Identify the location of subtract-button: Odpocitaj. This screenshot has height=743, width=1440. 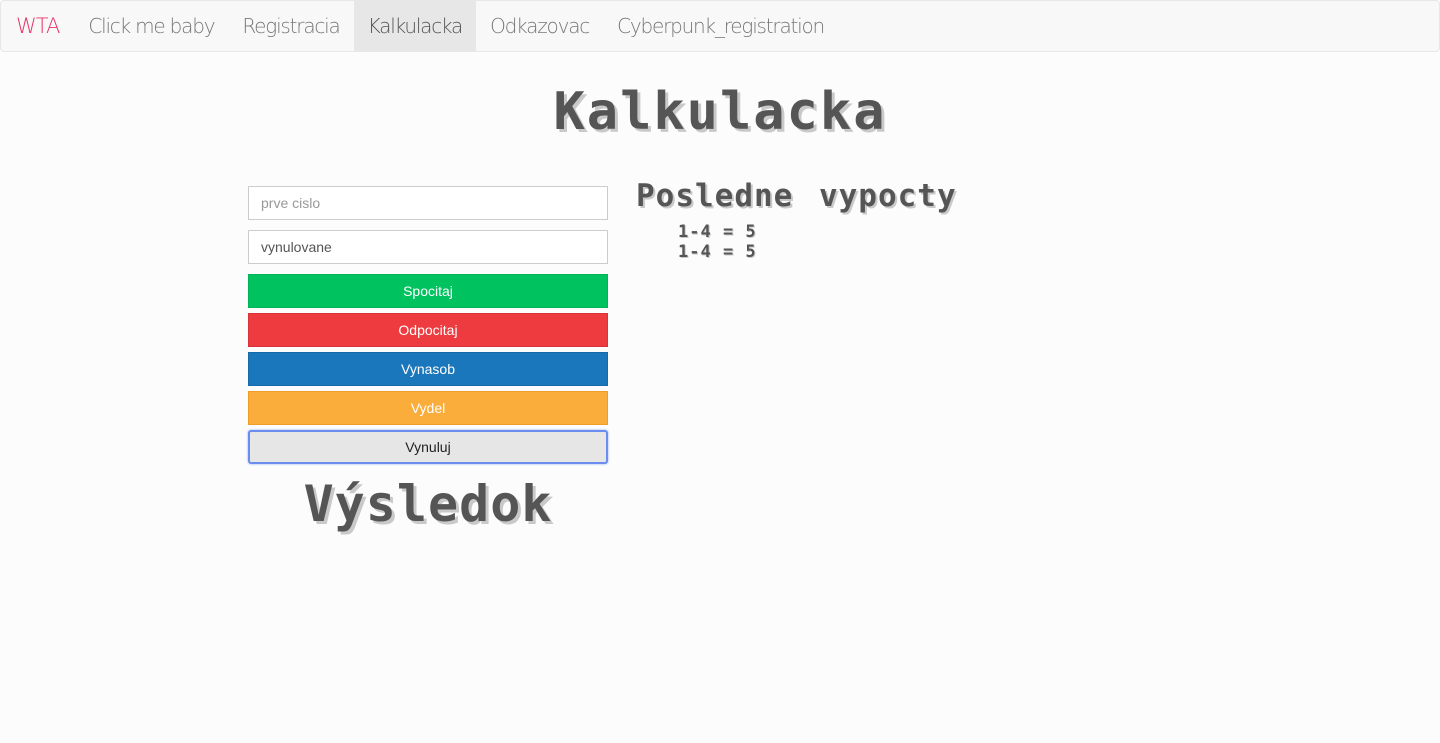
(428, 330).